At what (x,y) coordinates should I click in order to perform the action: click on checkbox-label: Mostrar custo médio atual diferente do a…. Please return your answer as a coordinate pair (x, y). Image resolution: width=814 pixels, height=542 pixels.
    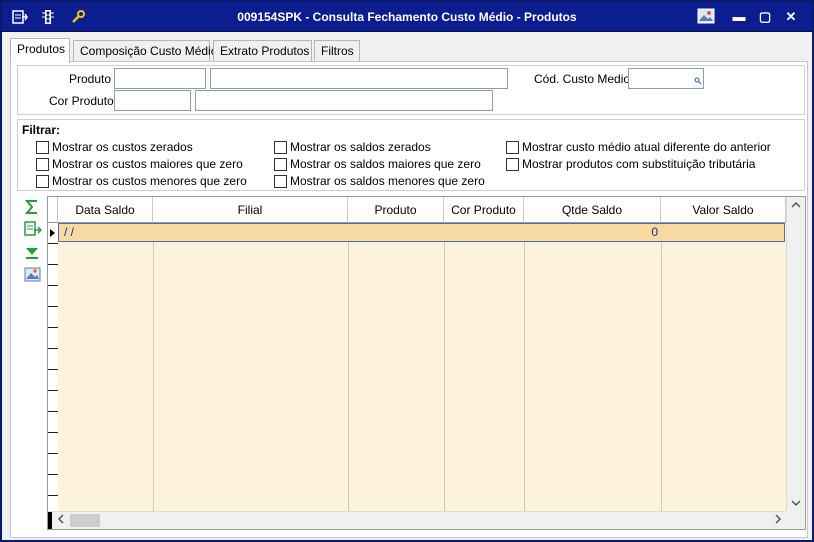
    Looking at the image, I should click on (646, 147).